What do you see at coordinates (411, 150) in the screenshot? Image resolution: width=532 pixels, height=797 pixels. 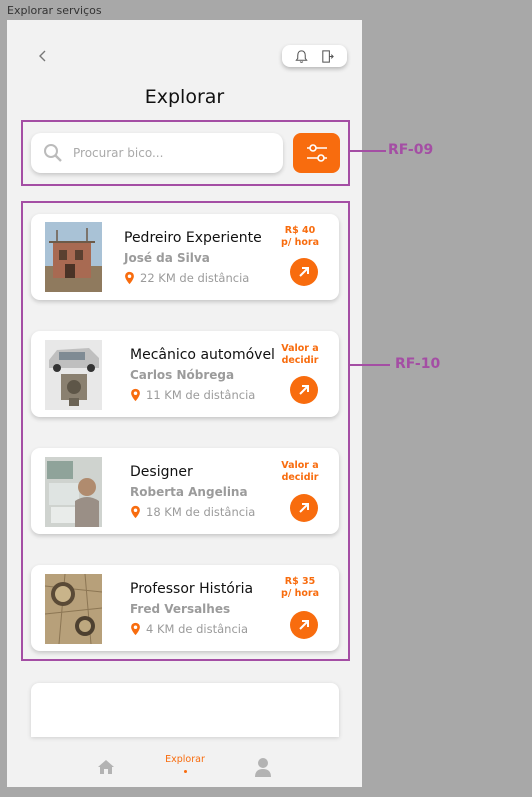 I see `annotation-label-search: RF-09` at bounding box center [411, 150].